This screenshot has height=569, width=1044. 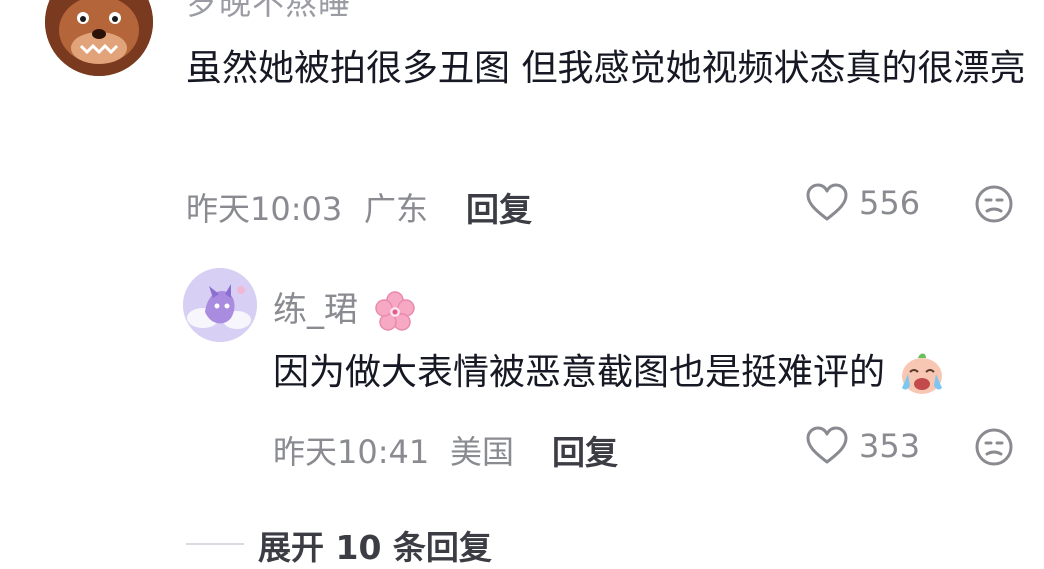 What do you see at coordinates (215, 544) in the screenshot?
I see `divider` at bounding box center [215, 544].